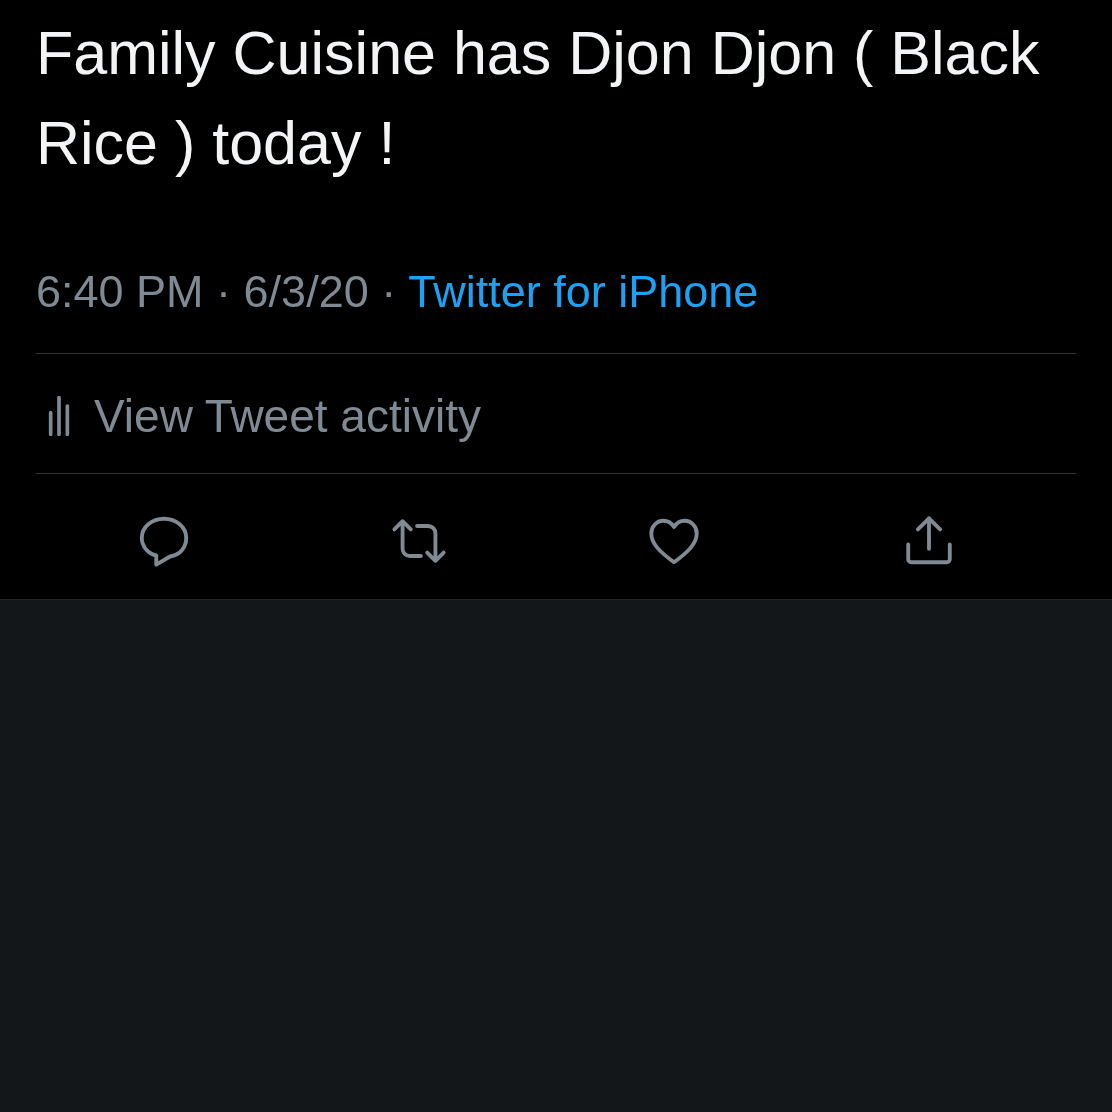 The width and height of the screenshot is (1112, 1112). Describe the element at coordinates (59, 416) in the screenshot. I see `bar-chart-icon` at that location.